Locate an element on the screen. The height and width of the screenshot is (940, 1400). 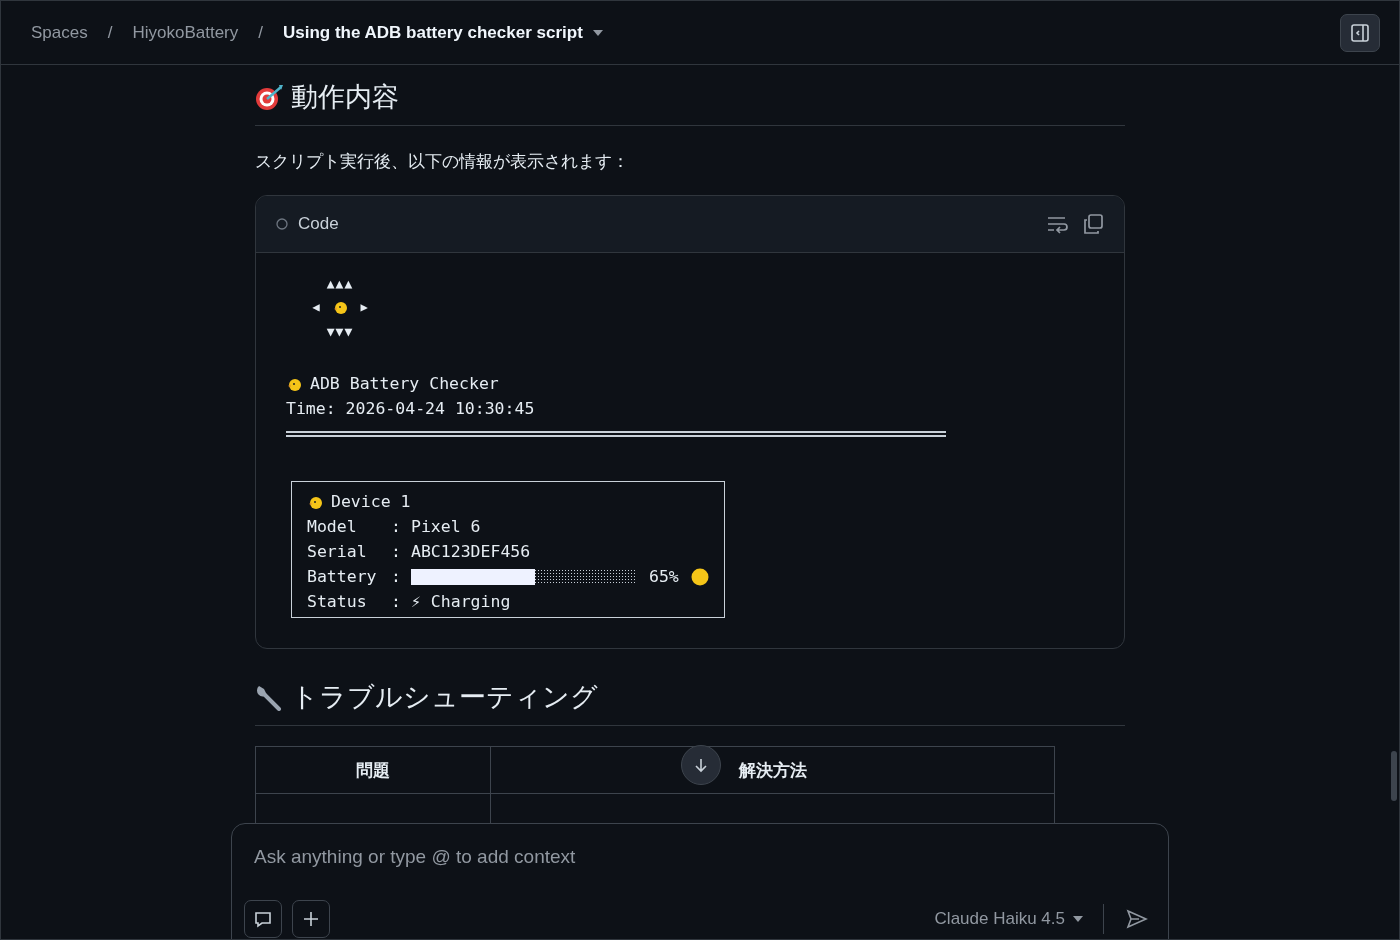
left-arrow: ◀ is located at coordinates (316, 307).